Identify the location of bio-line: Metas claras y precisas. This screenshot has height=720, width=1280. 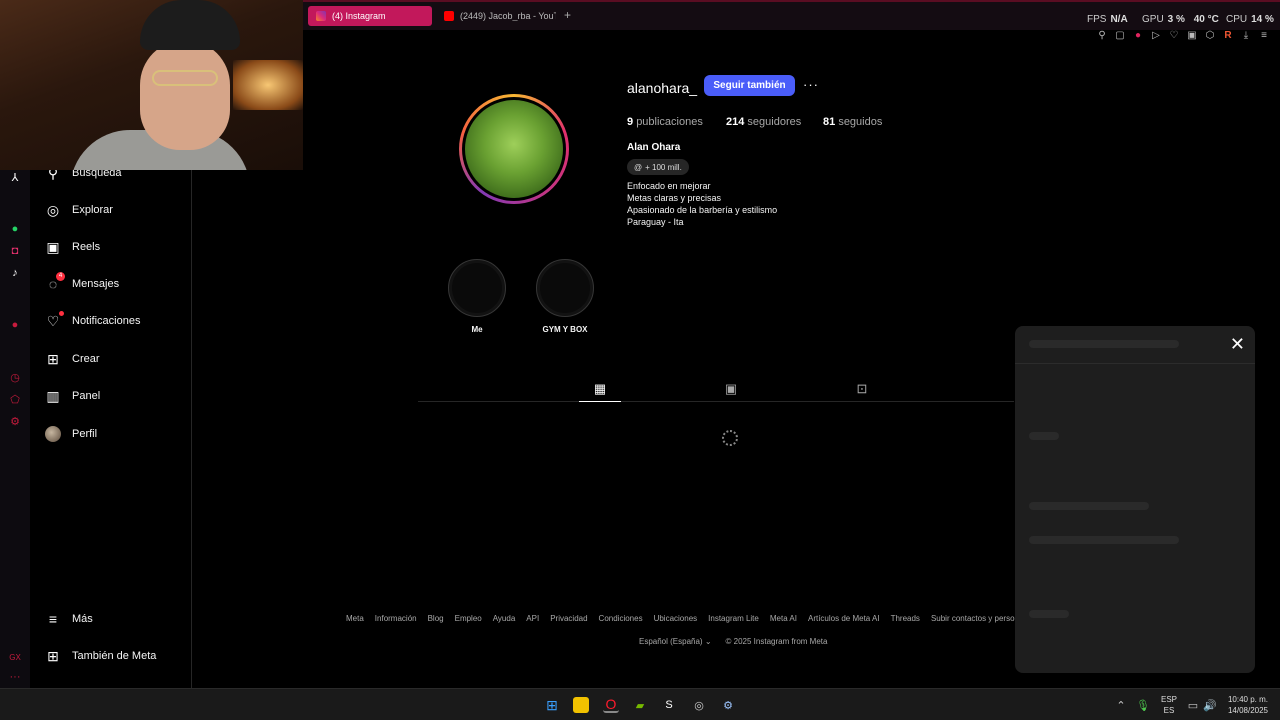
(674, 198).